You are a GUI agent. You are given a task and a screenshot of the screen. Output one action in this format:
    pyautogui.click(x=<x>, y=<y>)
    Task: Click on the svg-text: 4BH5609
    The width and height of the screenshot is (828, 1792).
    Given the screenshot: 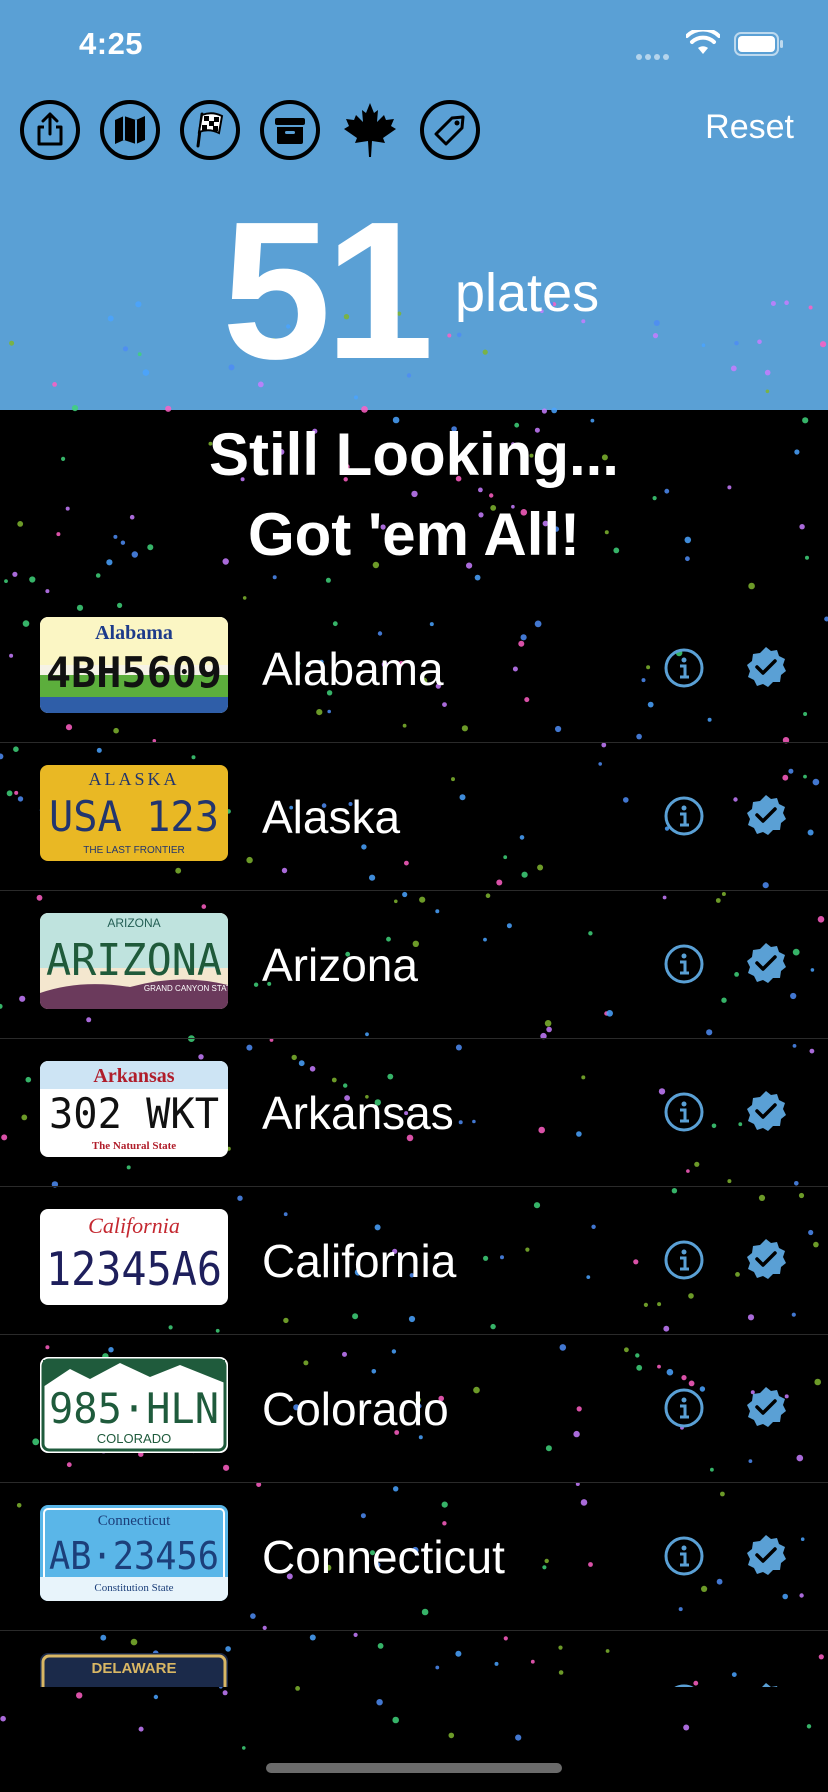 What is the action you would take?
    pyautogui.click(x=134, y=672)
    